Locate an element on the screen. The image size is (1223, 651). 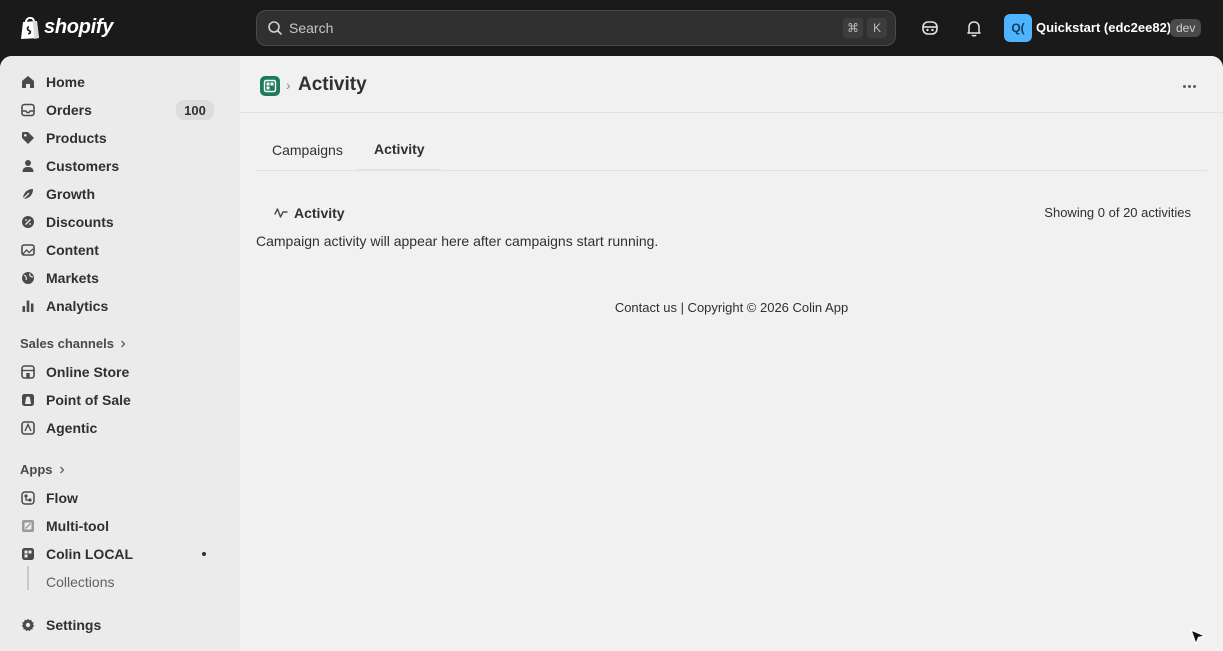
notifications-button is located at coordinates (974, 28).